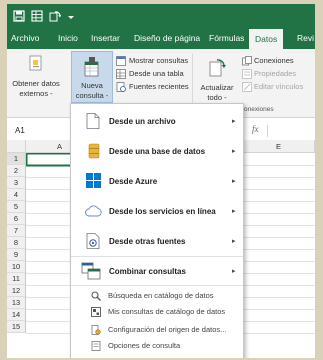 The width and height of the screenshot is (323, 360). Describe the element at coordinates (55, 16) in the screenshot. I see `refresh-data-icon` at that location.